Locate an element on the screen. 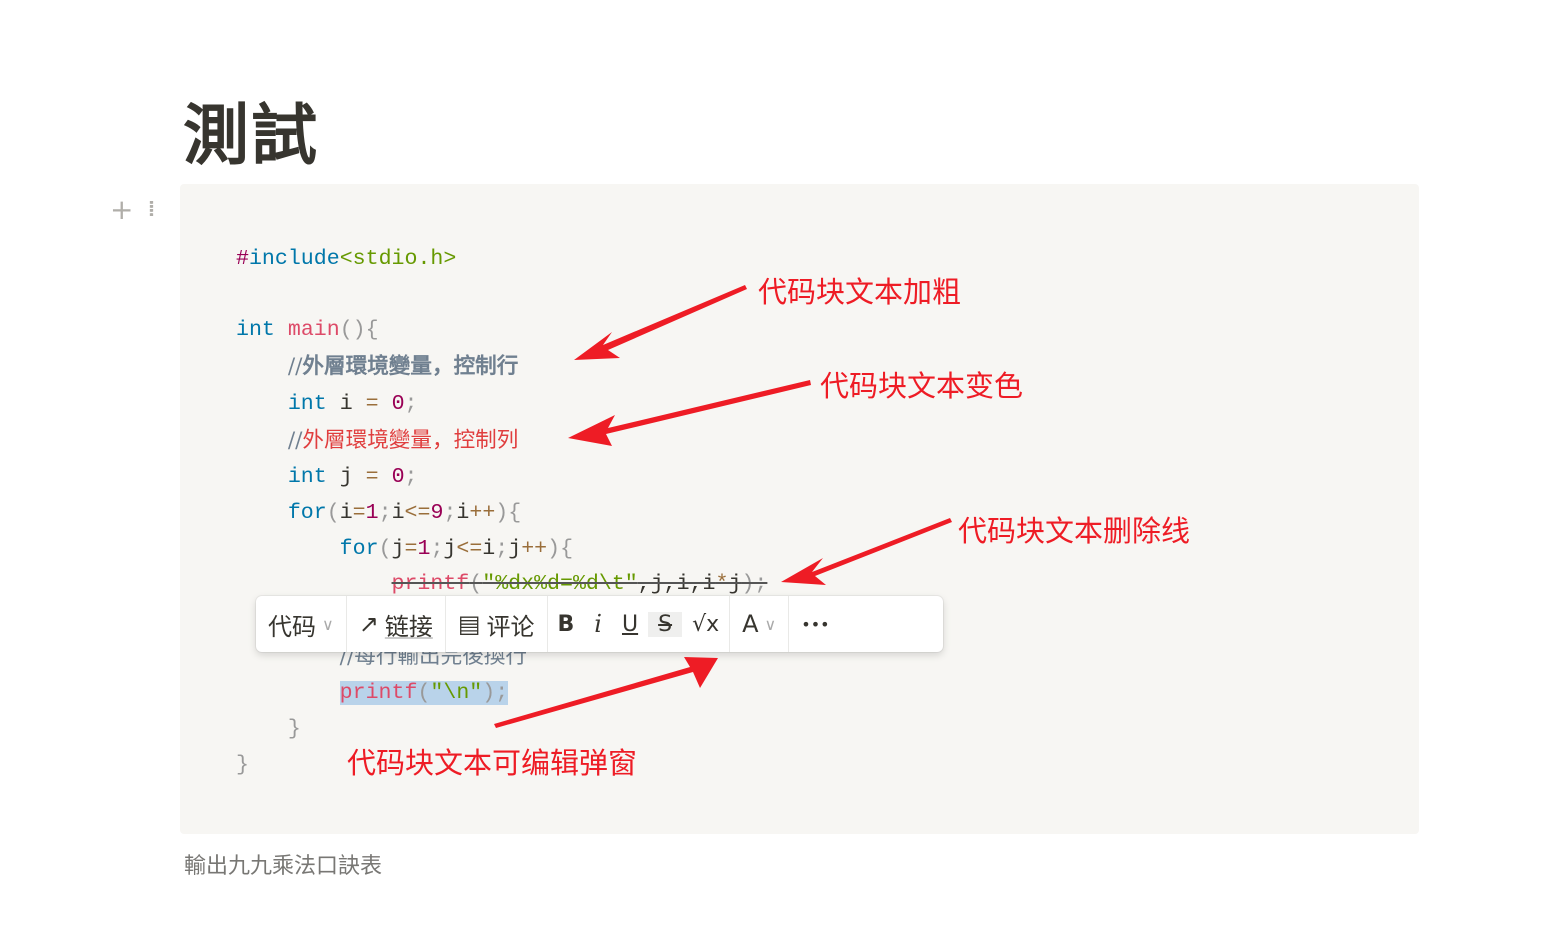 Image resolution: width=1564 pixels, height=952 pixels. annotation-color: 代码块文本变色 is located at coordinates (922, 386).